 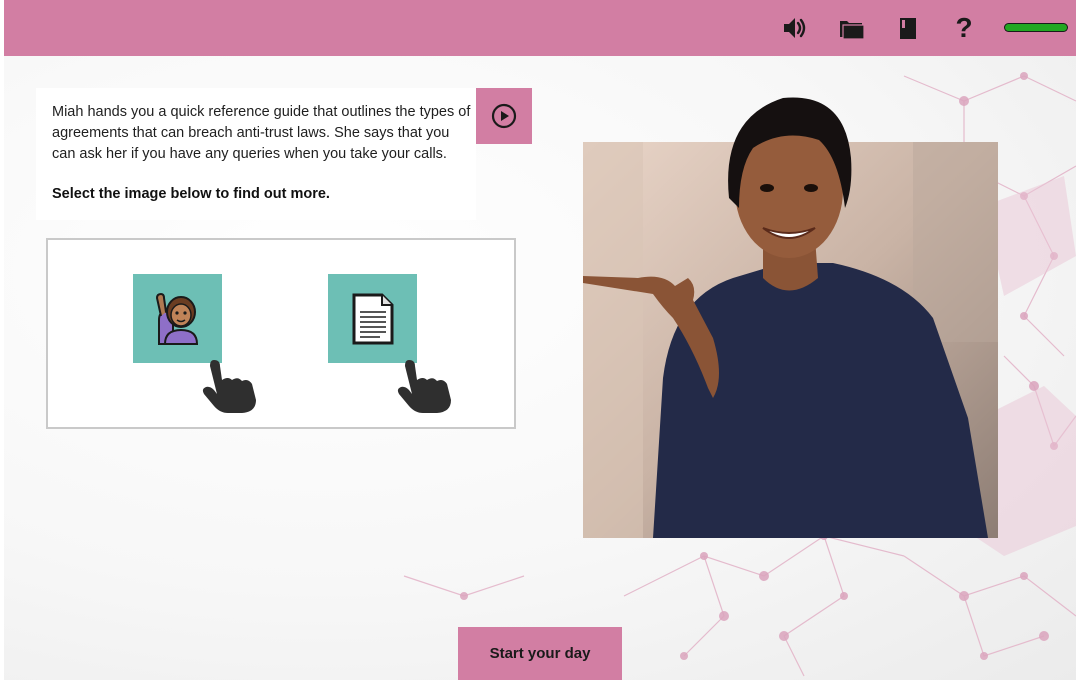 I want to click on tile-person-raising-hand, so click(x=177, y=318).